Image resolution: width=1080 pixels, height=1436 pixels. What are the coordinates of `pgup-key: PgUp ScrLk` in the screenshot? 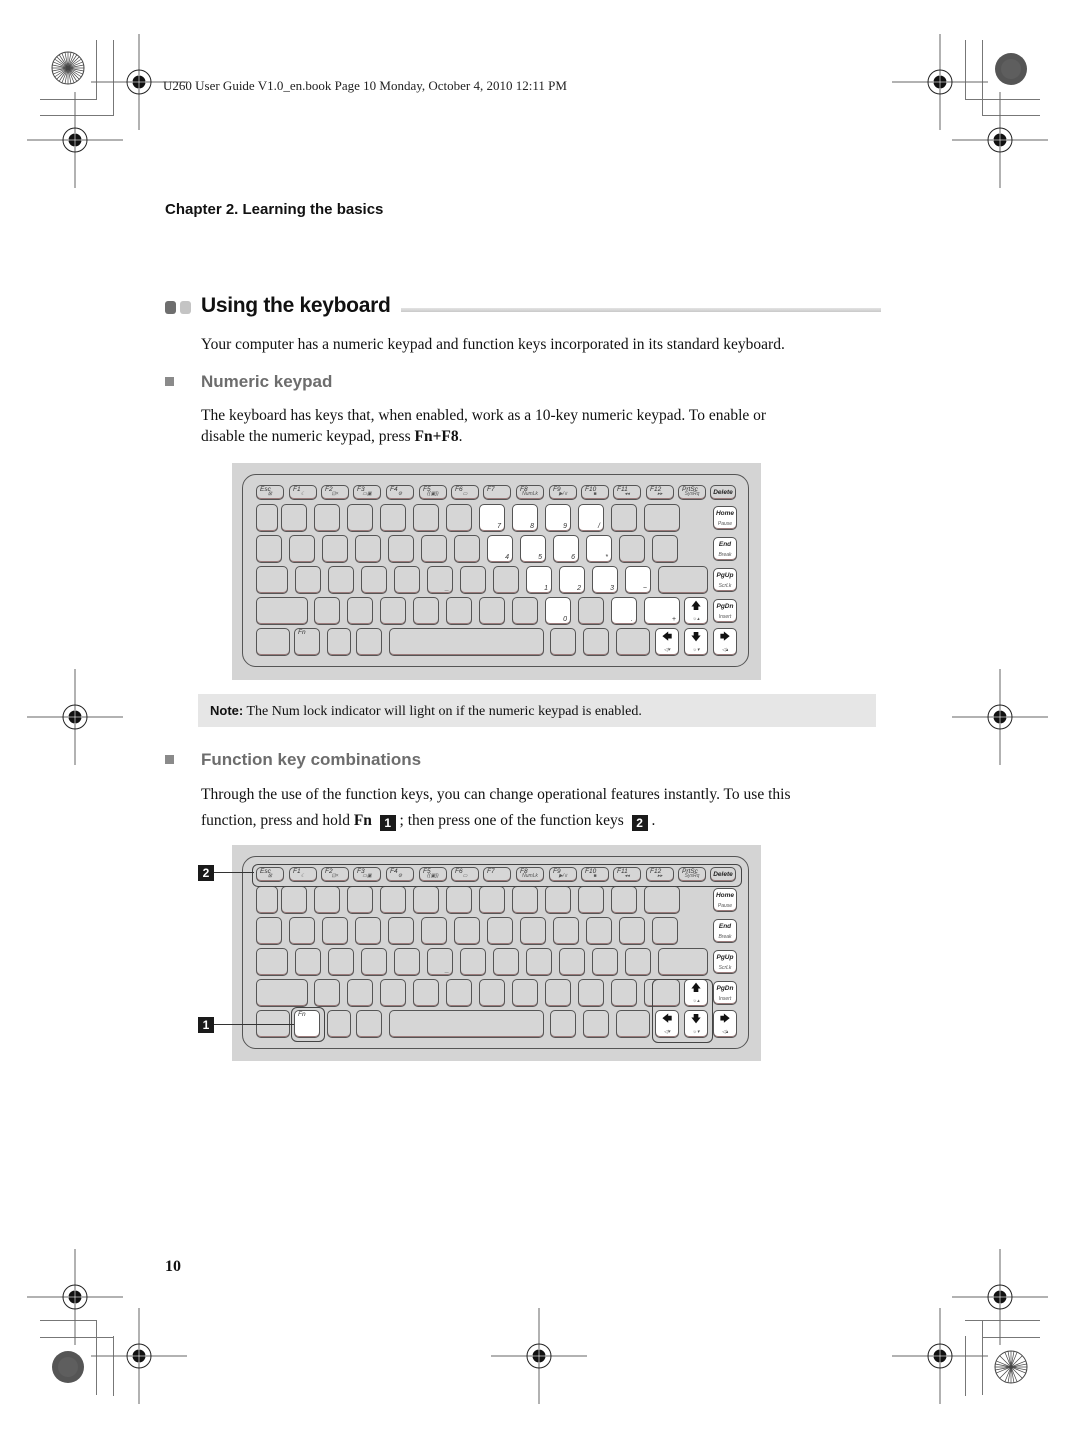 It's located at (725, 962).